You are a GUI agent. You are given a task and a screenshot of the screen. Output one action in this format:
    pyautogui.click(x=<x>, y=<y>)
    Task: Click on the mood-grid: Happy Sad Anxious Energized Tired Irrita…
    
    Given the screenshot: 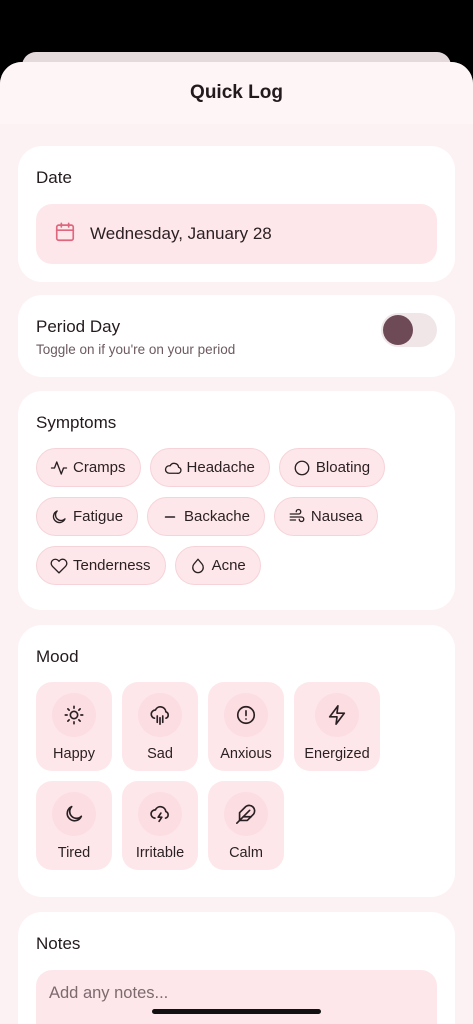 What is the action you would take?
    pyautogui.click(x=208, y=781)
    